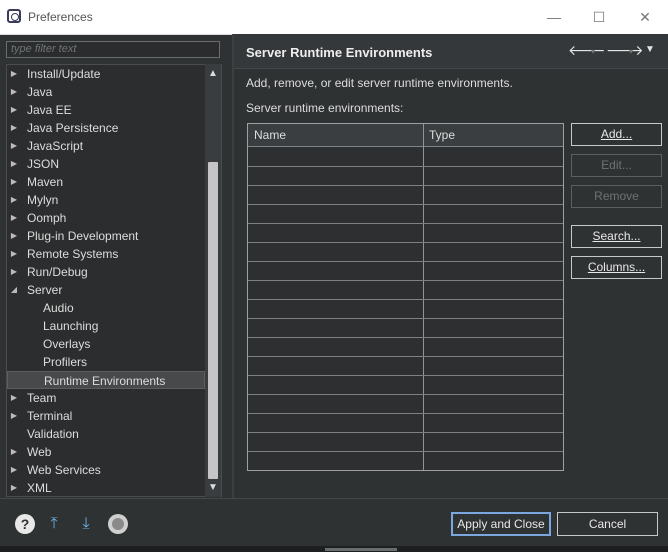 The image size is (668, 552). What do you see at coordinates (593, 51) in the screenshot?
I see `back-dropdown-icon: ▾` at bounding box center [593, 51].